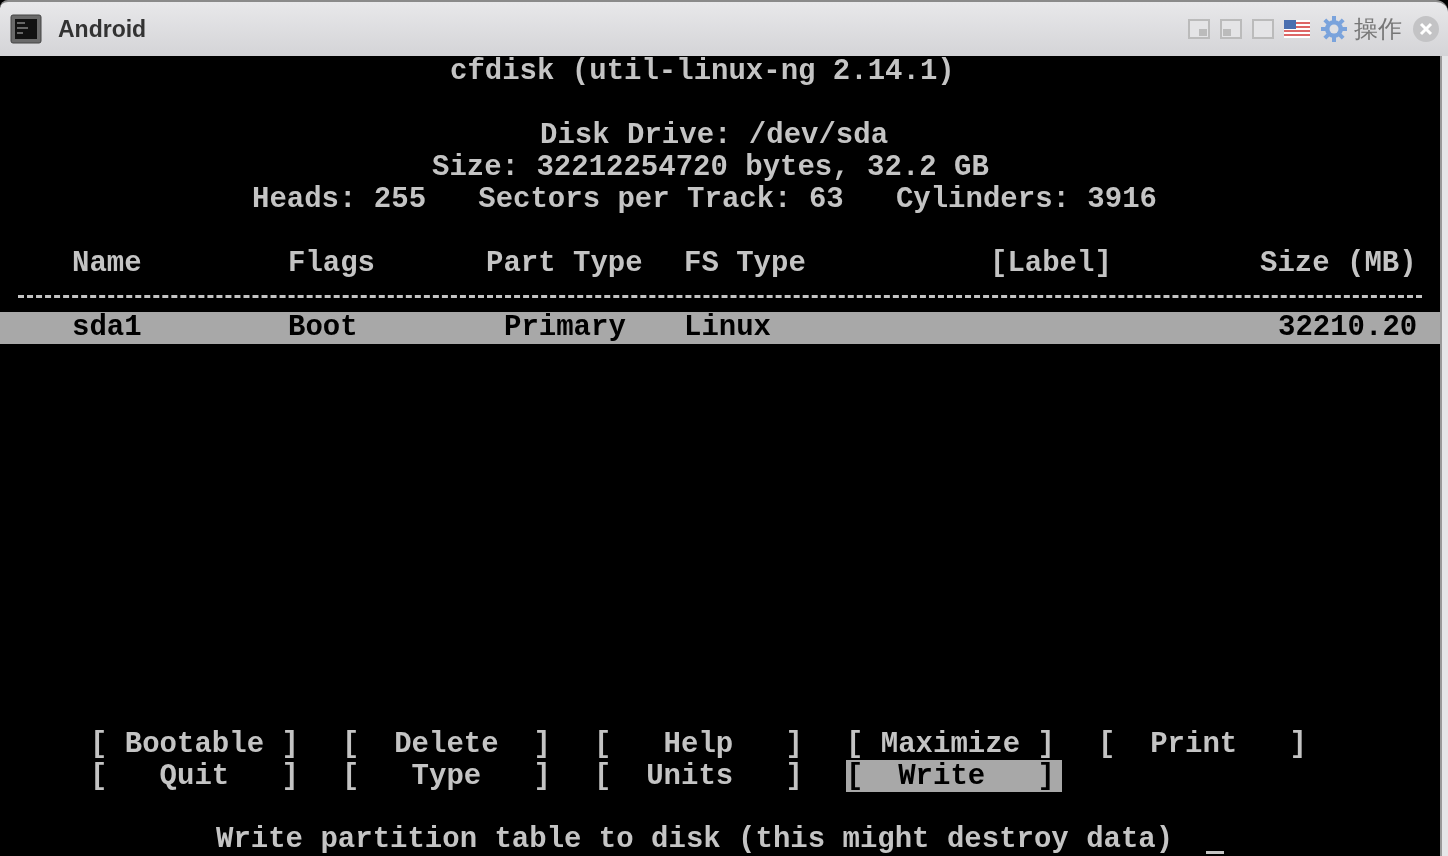 The height and width of the screenshot is (856, 1448). I want to click on column-header: Part Type, so click(565, 264).